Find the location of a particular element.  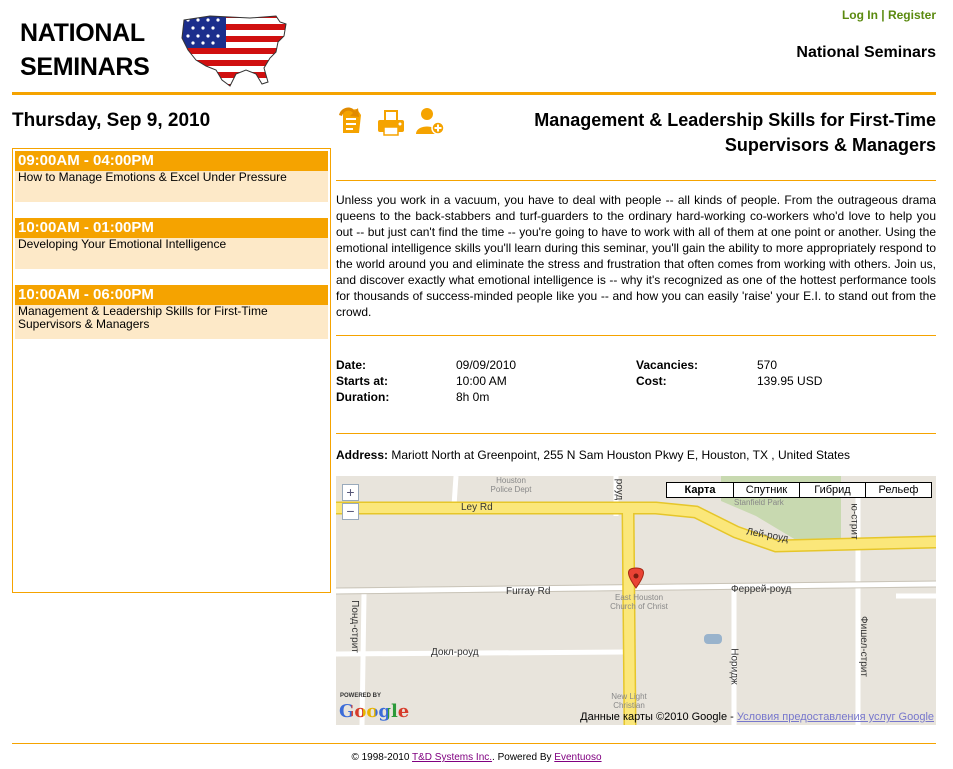

zoom-in-button: + is located at coordinates (350, 492).